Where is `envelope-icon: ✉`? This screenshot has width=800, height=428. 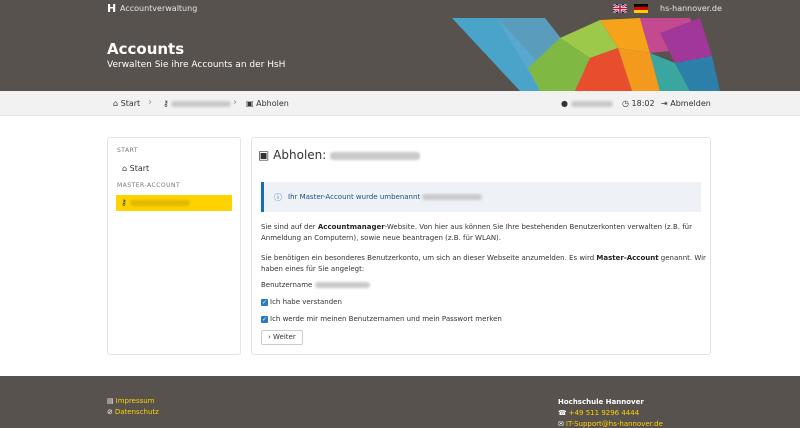
envelope-icon: ✉ is located at coordinates (561, 424).